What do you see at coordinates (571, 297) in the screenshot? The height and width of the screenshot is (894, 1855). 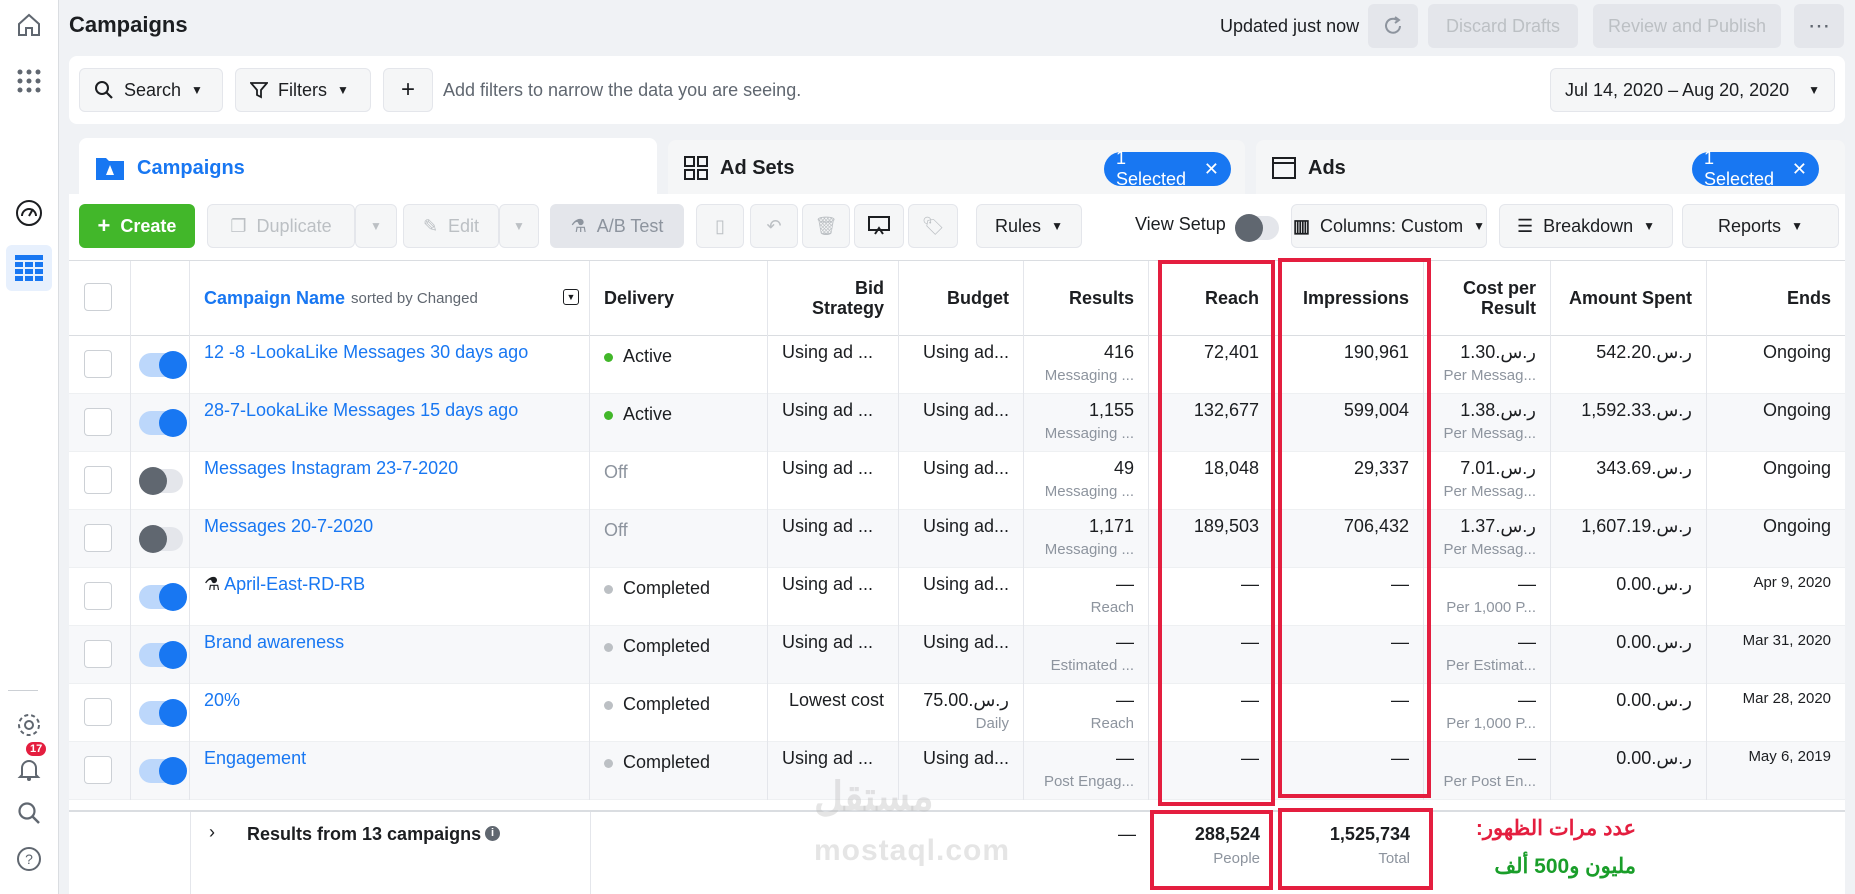 I see `sort-dropdown-icon: ▼` at bounding box center [571, 297].